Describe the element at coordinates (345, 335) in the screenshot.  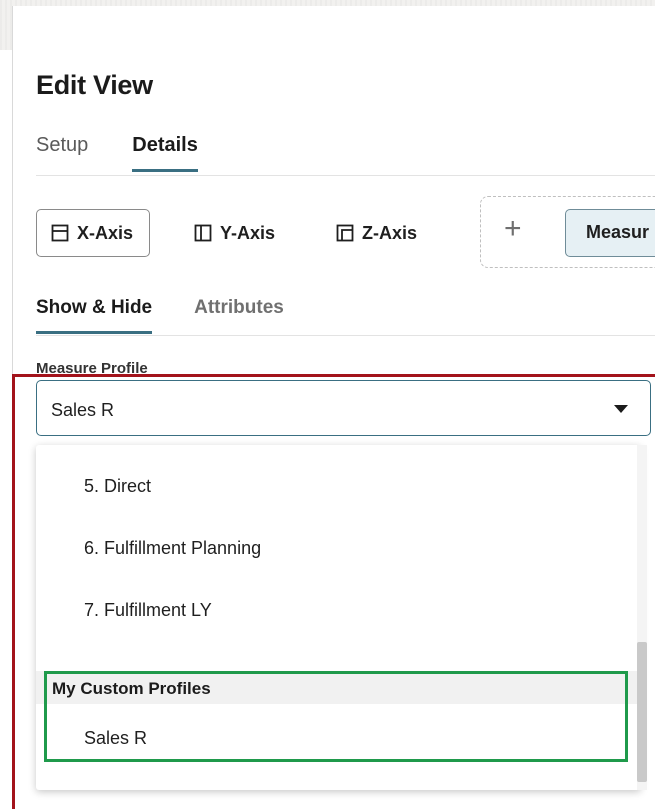
I see `subtabs-divider` at that location.